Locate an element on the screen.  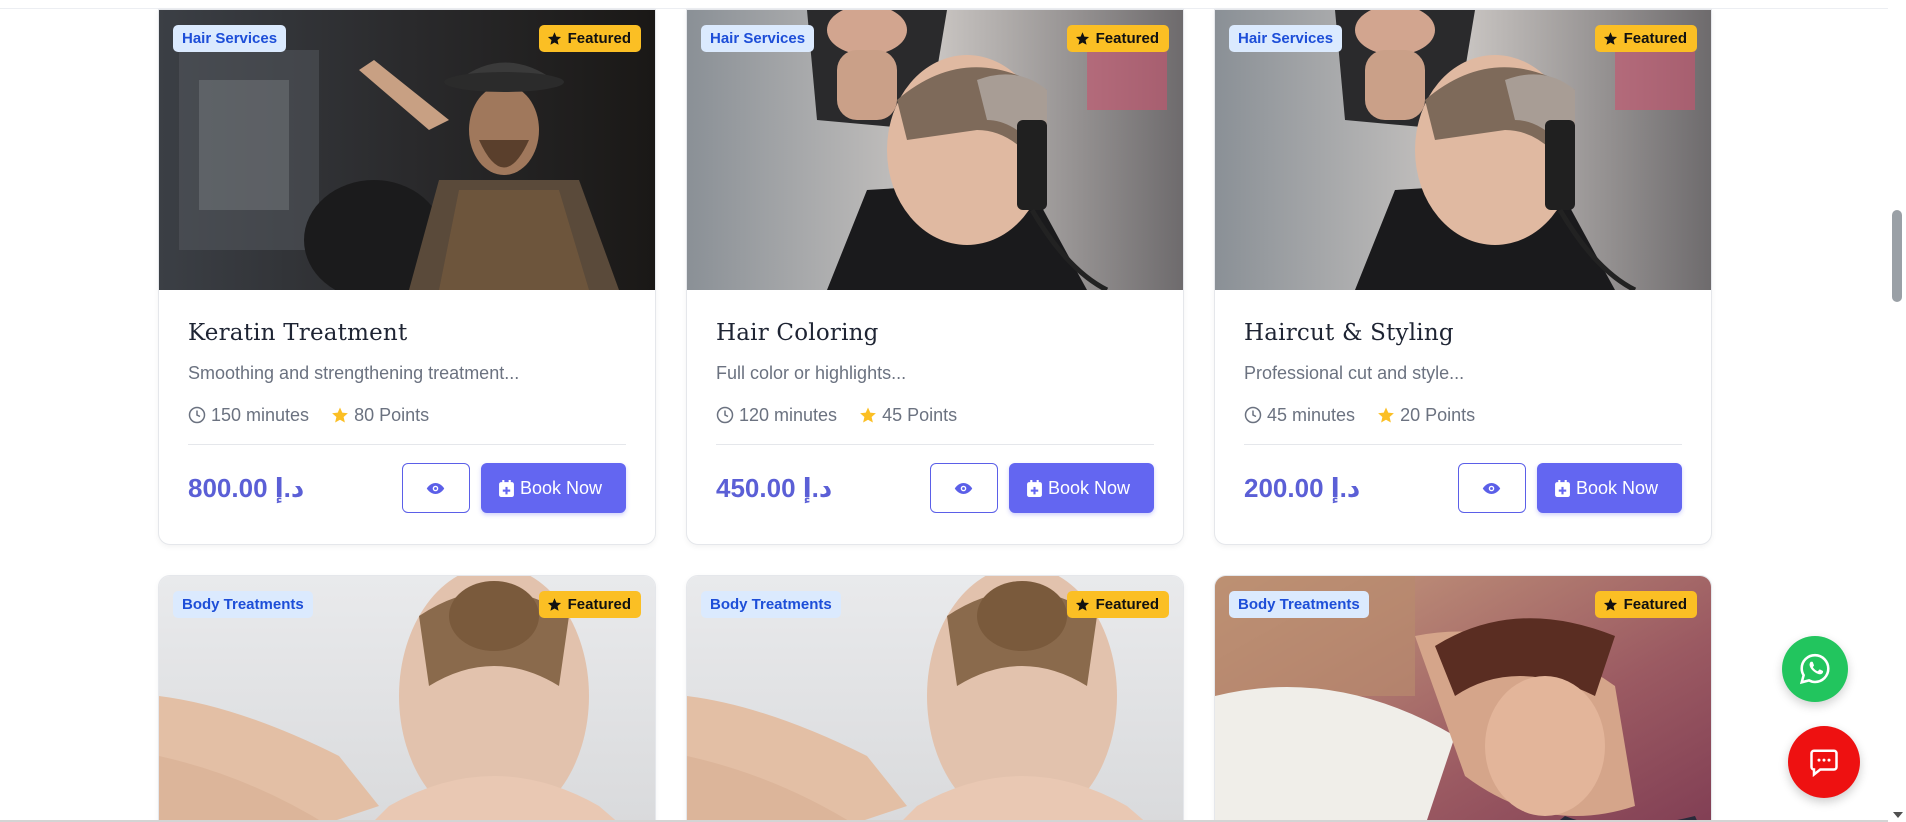
whatsapp-button is located at coordinates (1815, 669).